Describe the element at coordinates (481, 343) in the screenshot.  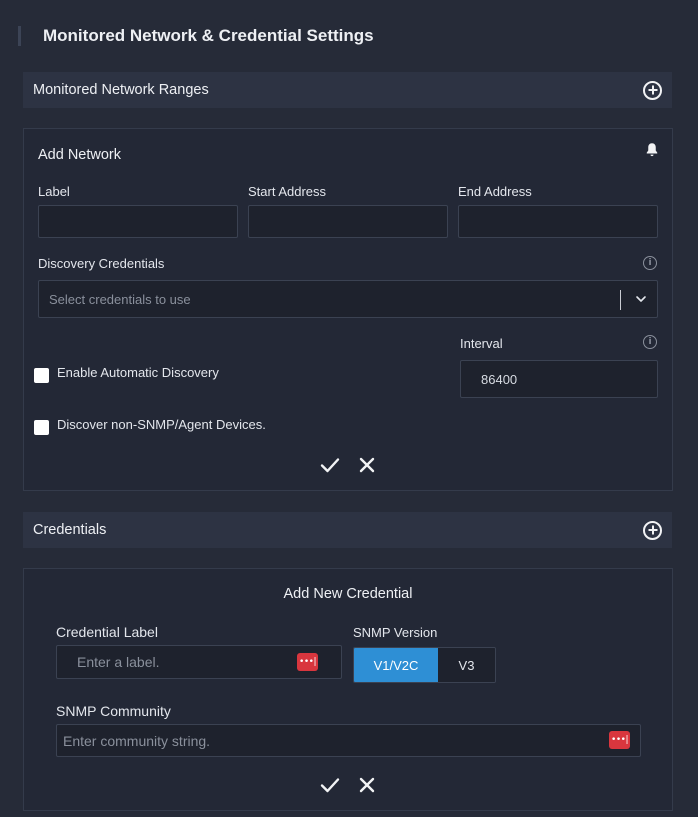
I see `interval-label: Interval` at that location.